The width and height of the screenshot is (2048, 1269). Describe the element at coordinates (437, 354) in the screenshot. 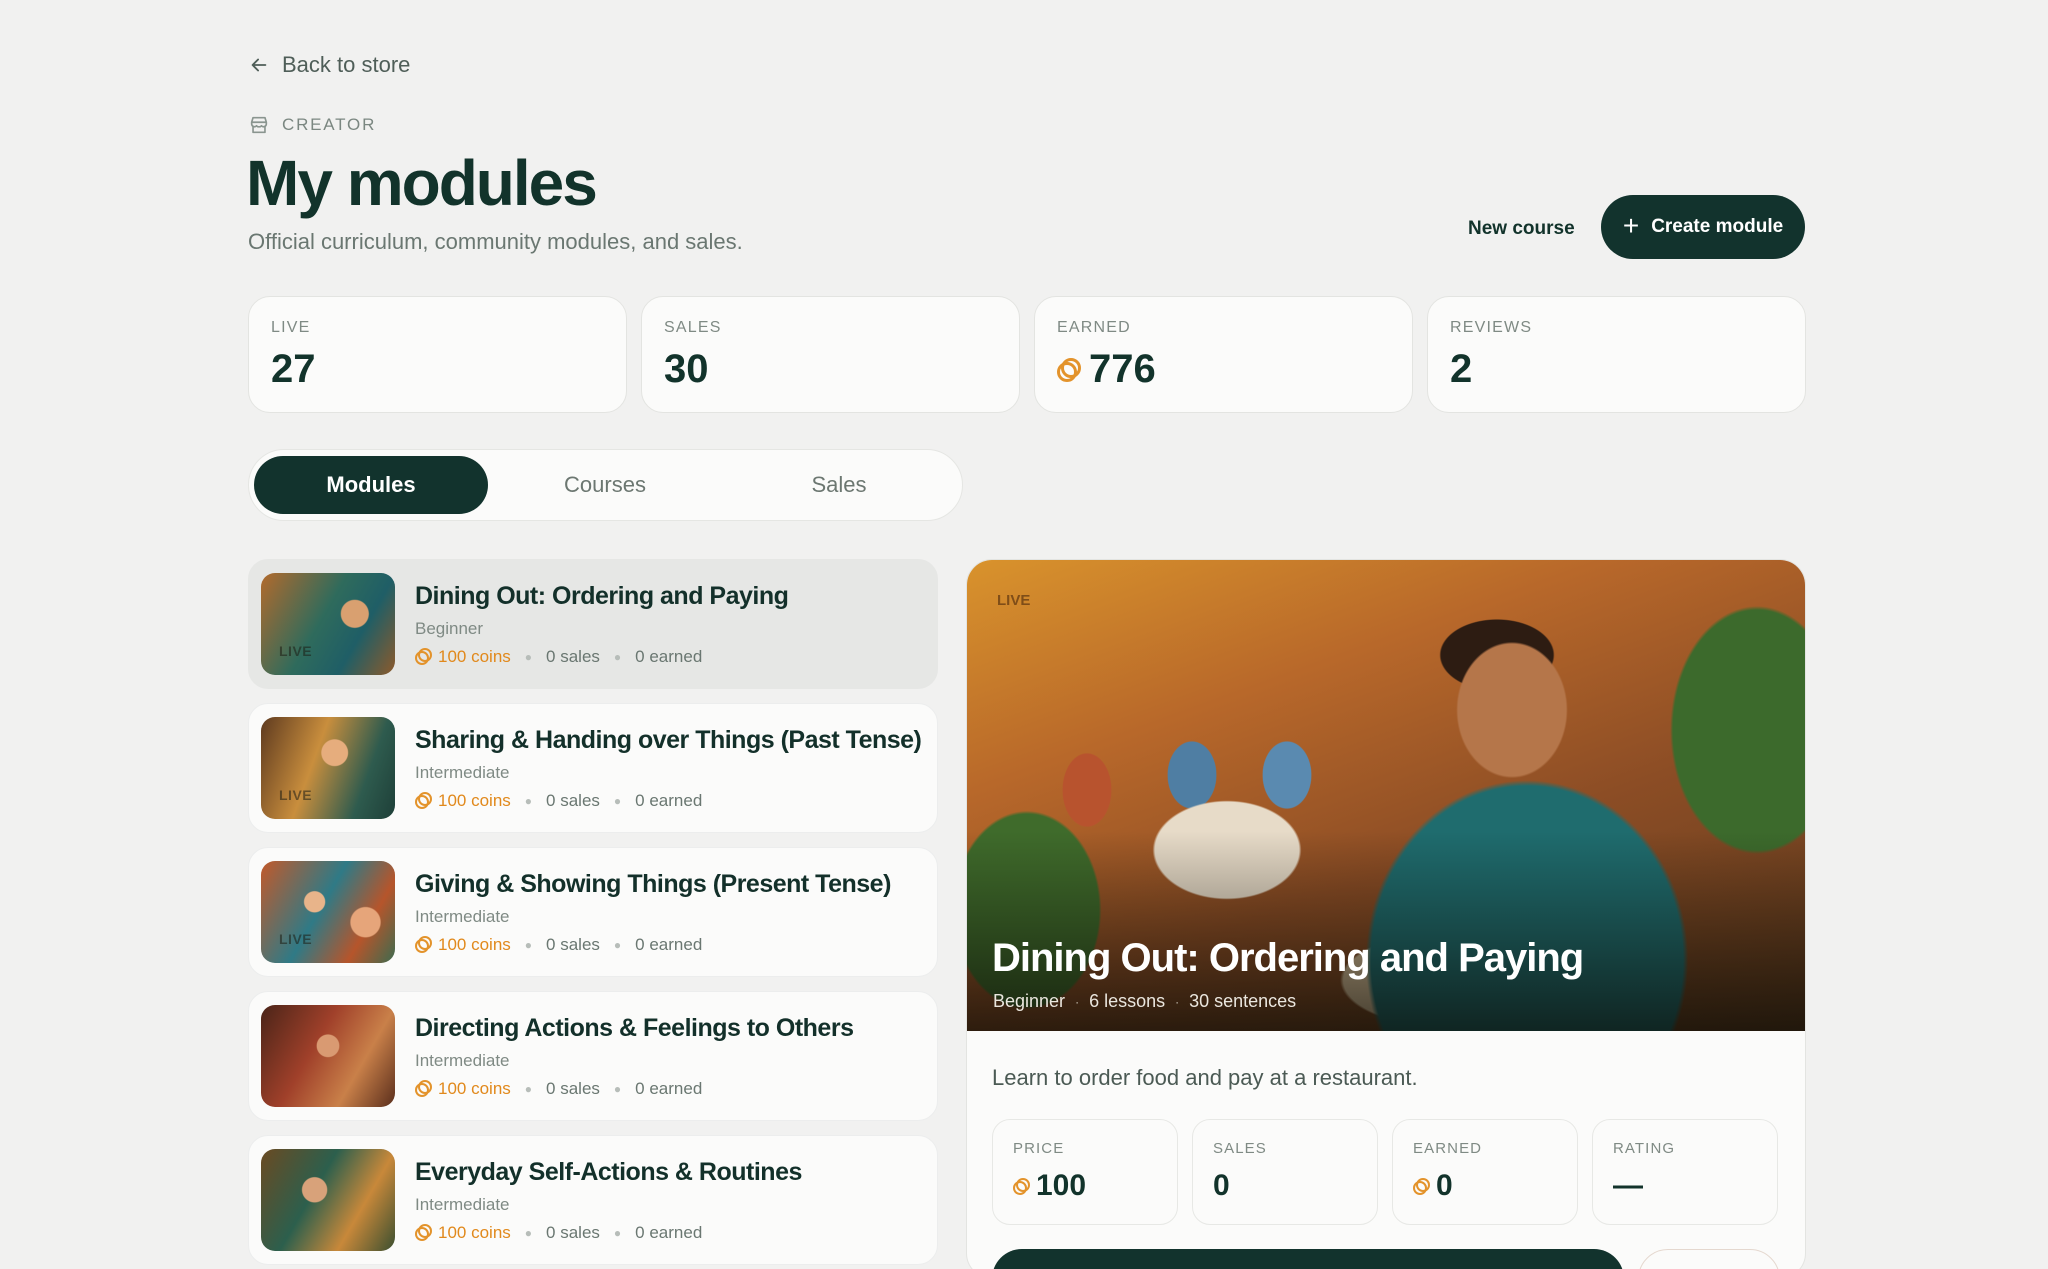

I see `stat-card-live: LIVE 27` at that location.